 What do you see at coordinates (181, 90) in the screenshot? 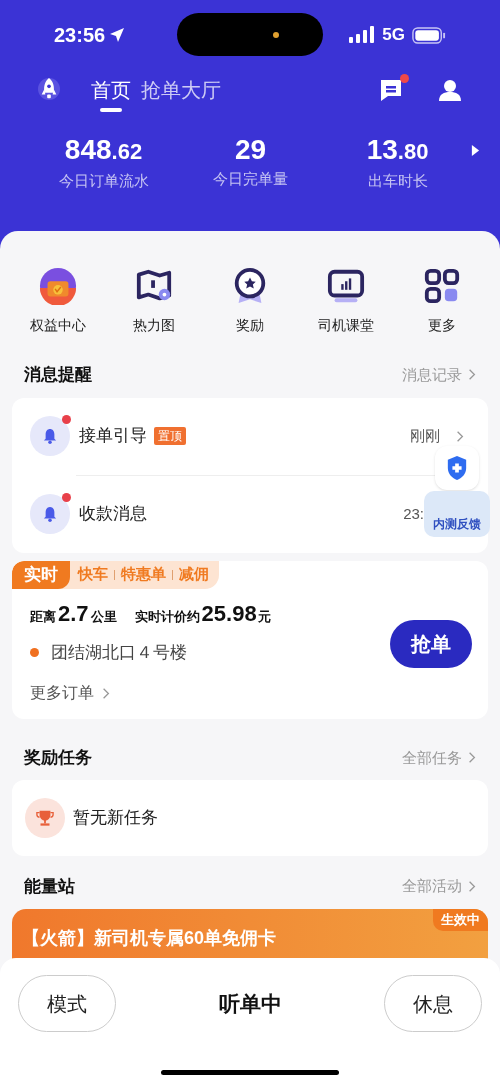
I see `nav-tab: 抢单大厅` at bounding box center [181, 90].